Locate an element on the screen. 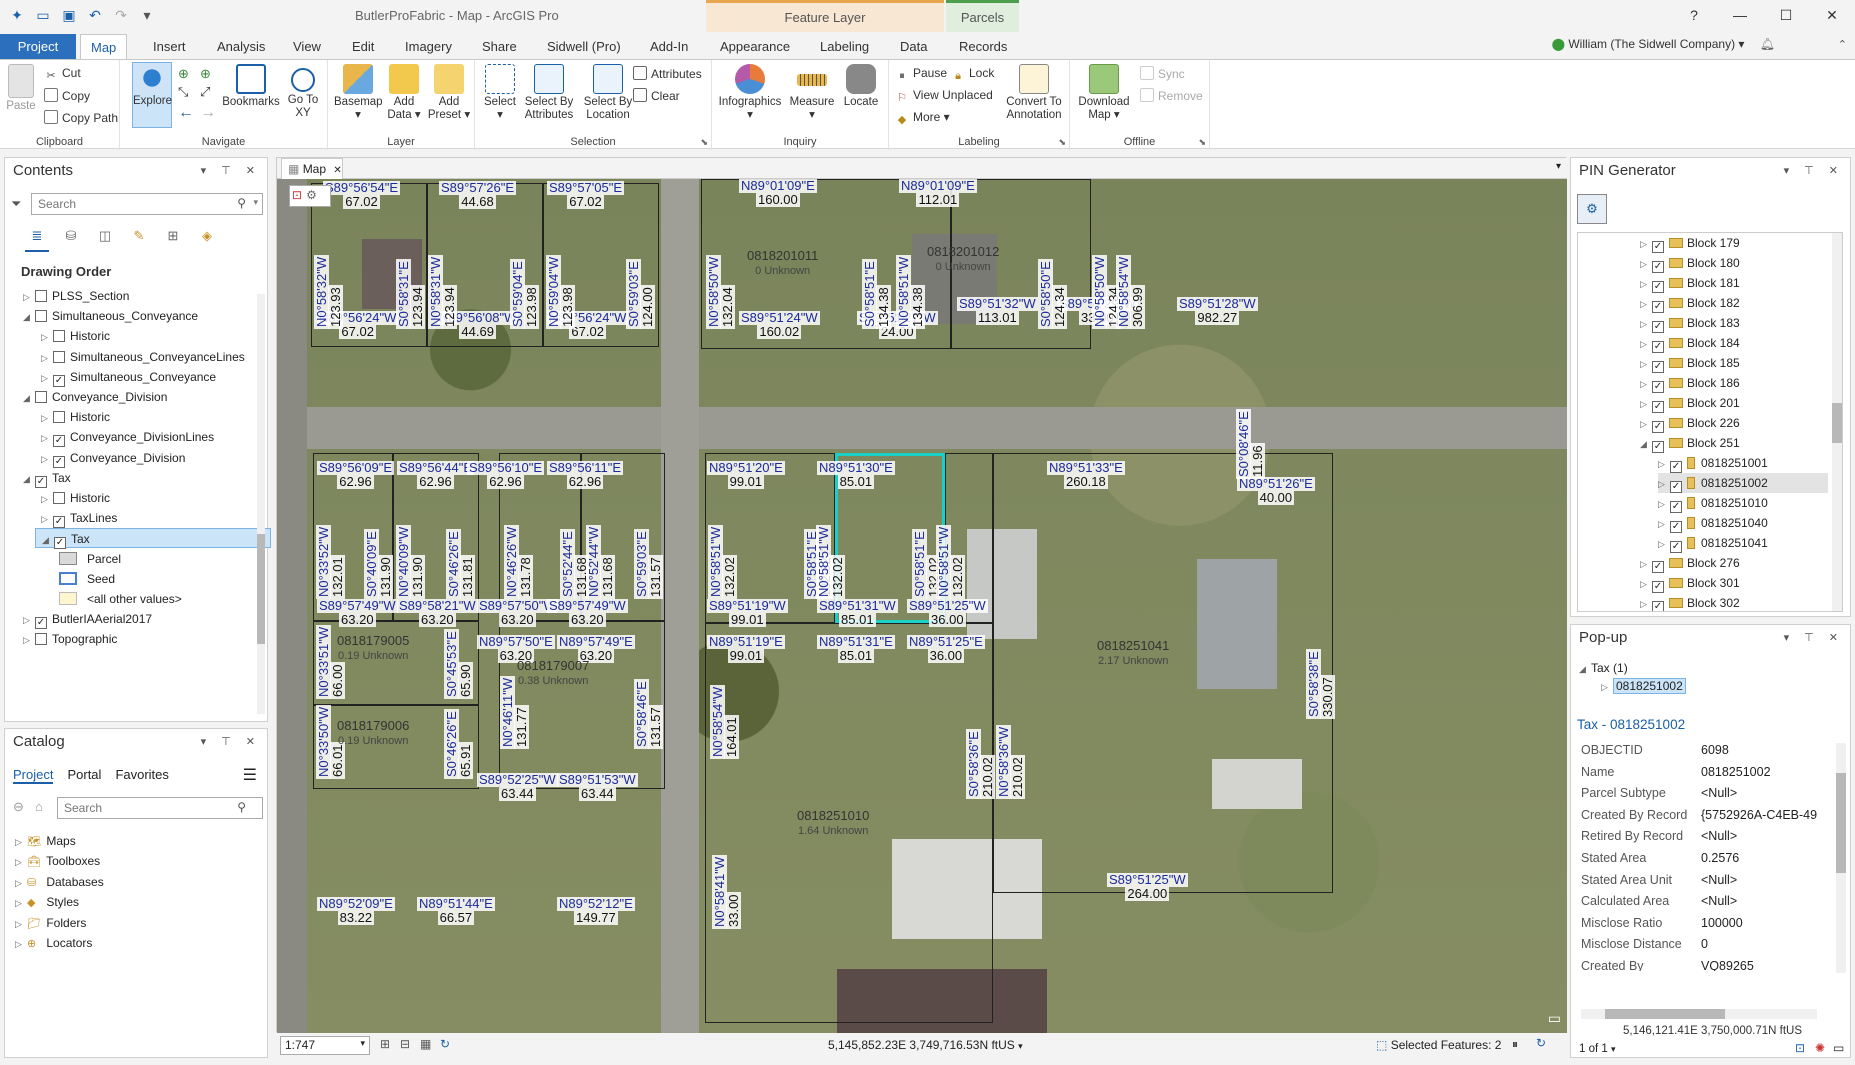  table-view-icon: ⊟ is located at coordinates (405, 1044).